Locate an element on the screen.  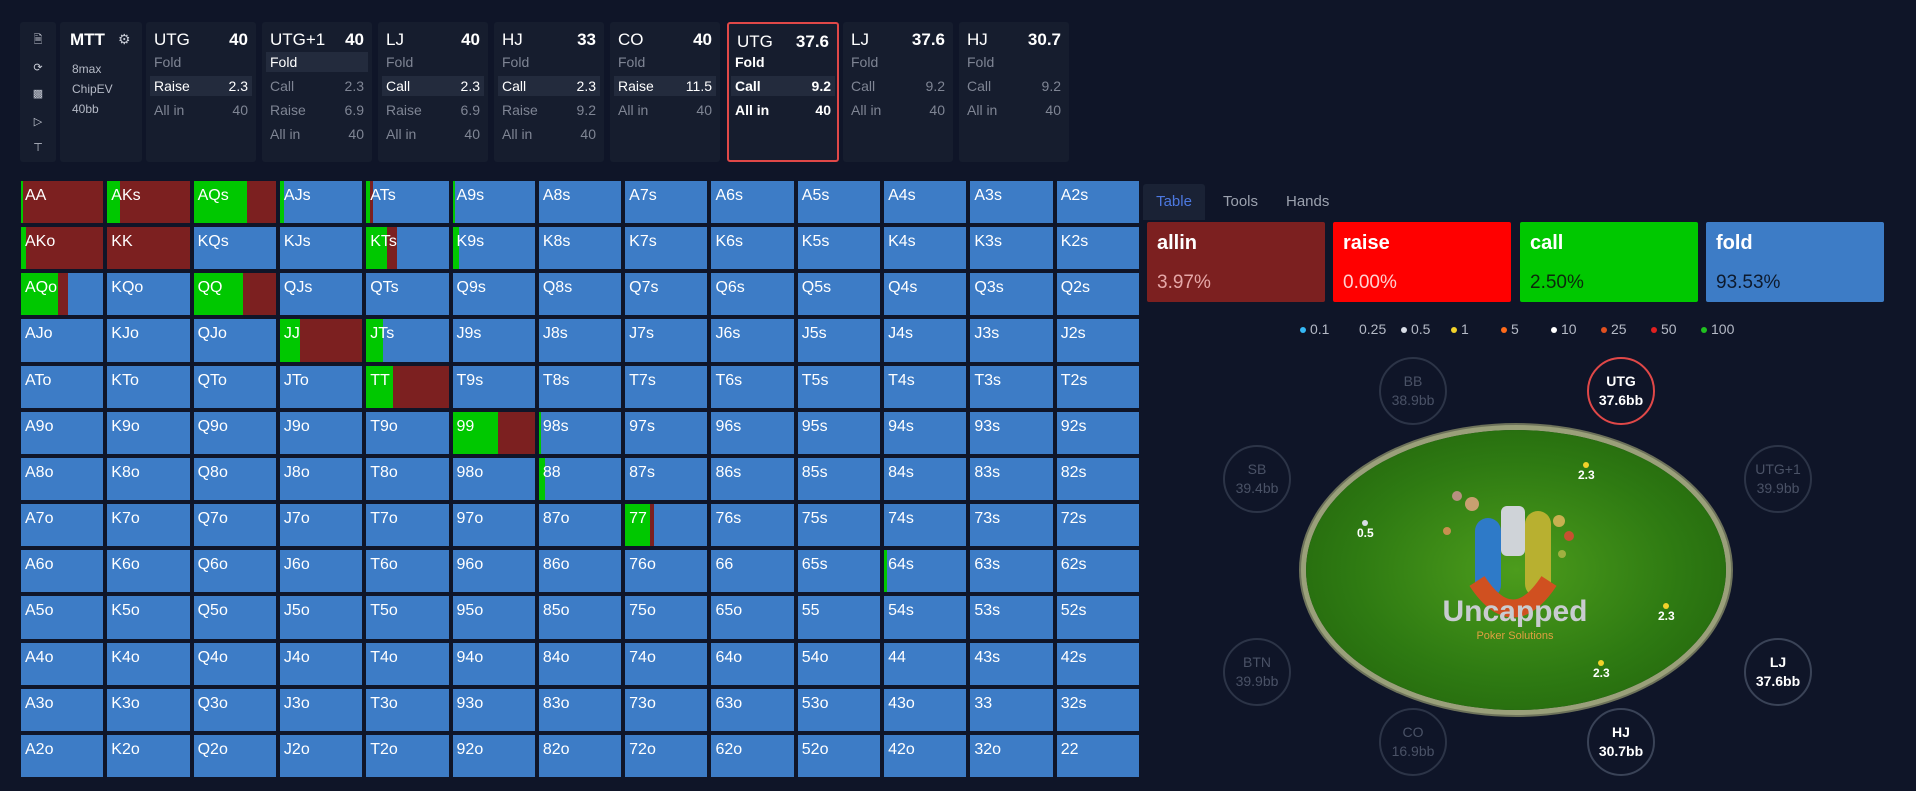
hand-cell-42o: 42o is located at coordinates (925, 755).